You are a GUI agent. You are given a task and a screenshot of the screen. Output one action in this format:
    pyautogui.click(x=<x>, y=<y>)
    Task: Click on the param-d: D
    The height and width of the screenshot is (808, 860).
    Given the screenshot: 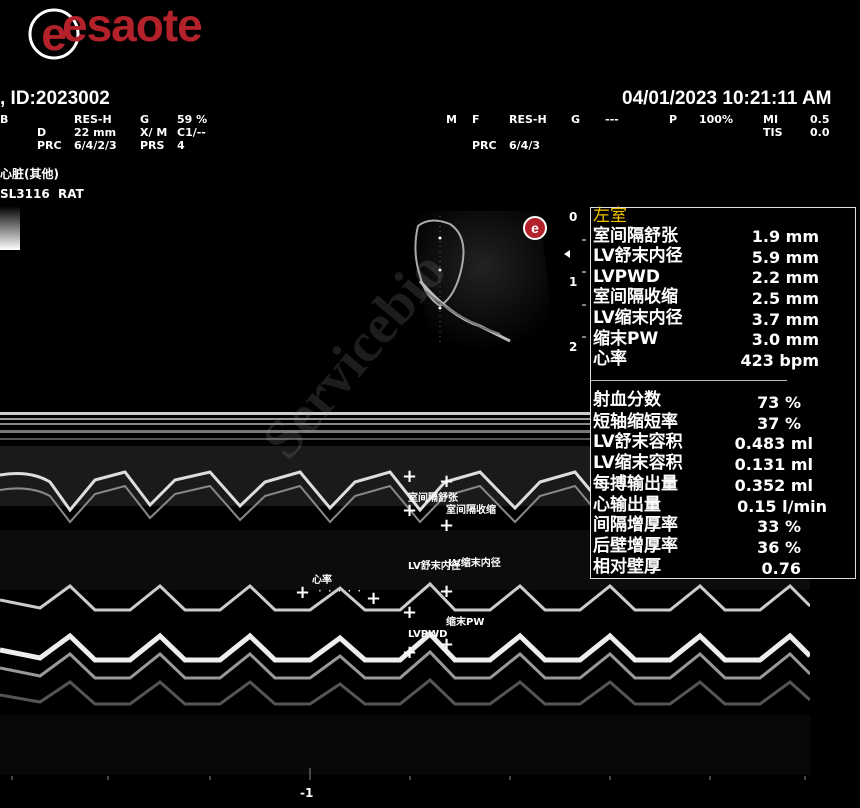 What is the action you would take?
    pyautogui.click(x=42, y=132)
    